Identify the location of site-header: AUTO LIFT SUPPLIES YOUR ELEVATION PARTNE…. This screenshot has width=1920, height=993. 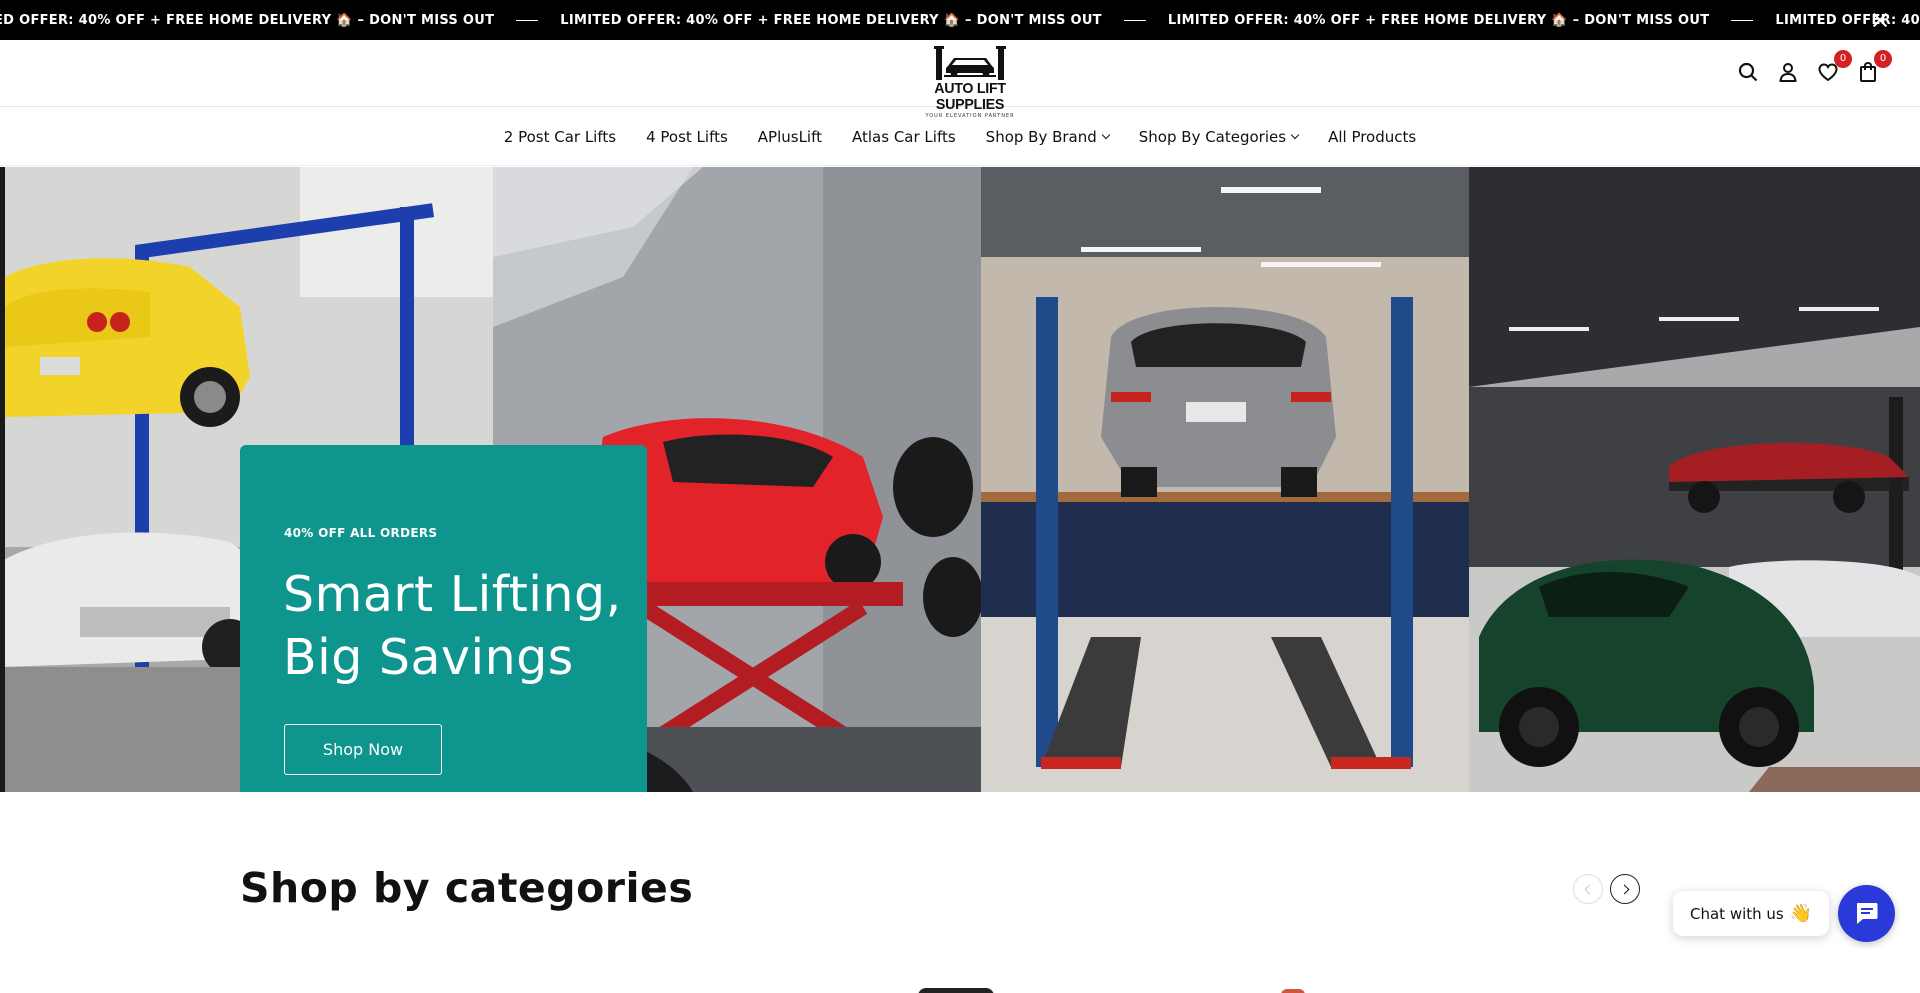
(960, 79).